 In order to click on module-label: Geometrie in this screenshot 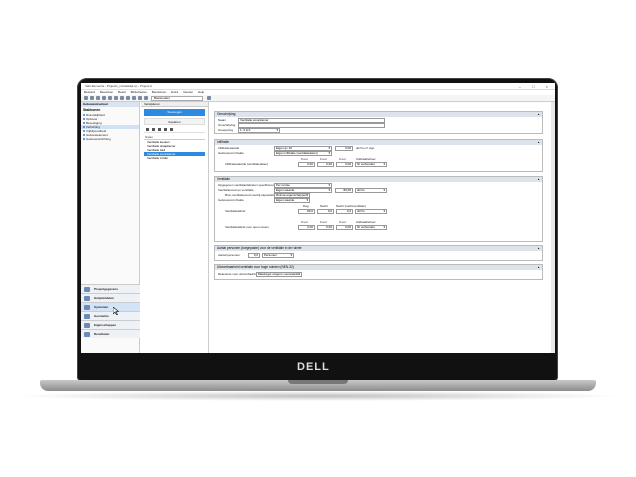, I will do `click(101, 316)`.